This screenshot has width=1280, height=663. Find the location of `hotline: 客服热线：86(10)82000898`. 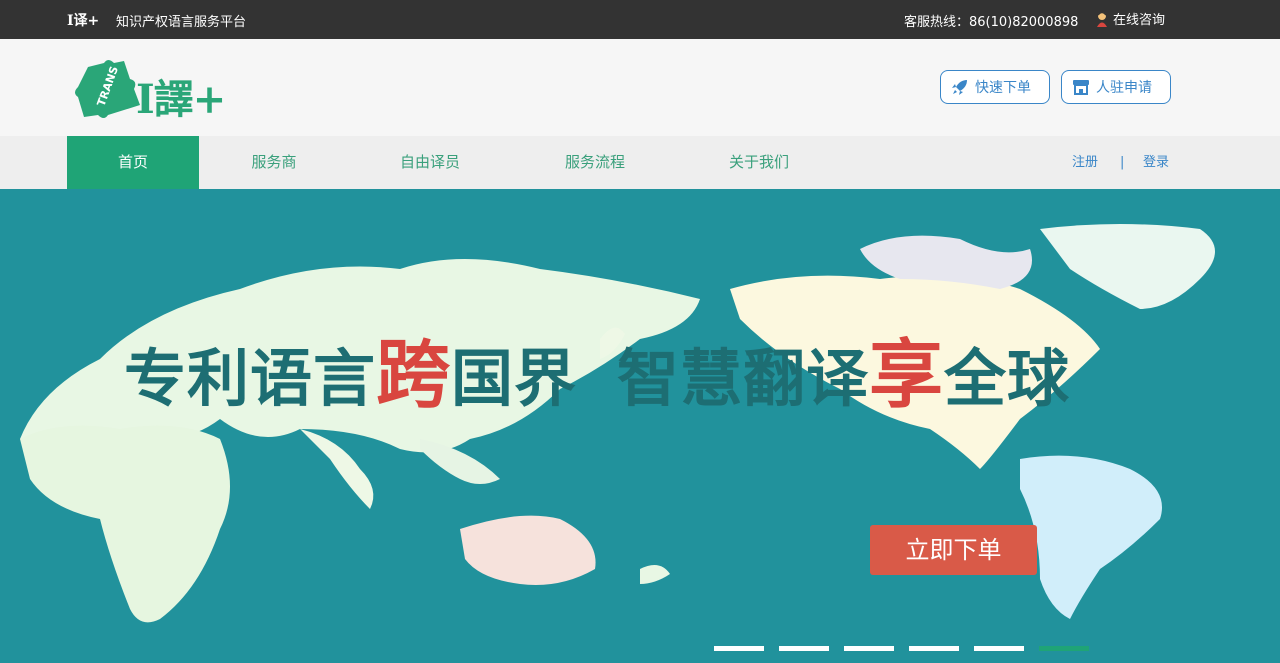

hotline: 客服热线：86(10)82000898 is located at coordinates (991, 22).